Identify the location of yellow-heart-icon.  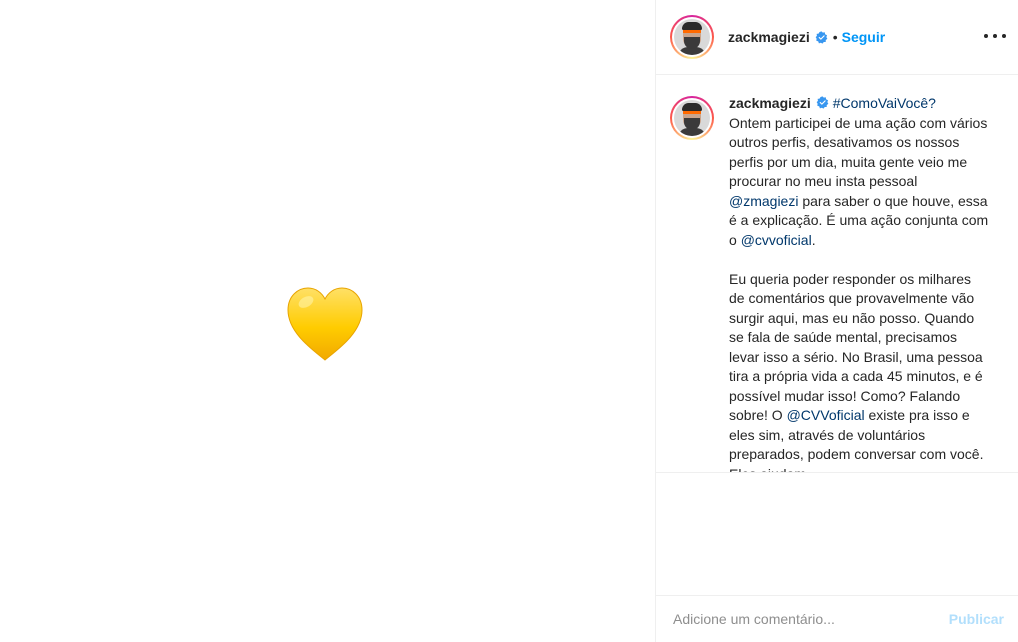
(325, 324).